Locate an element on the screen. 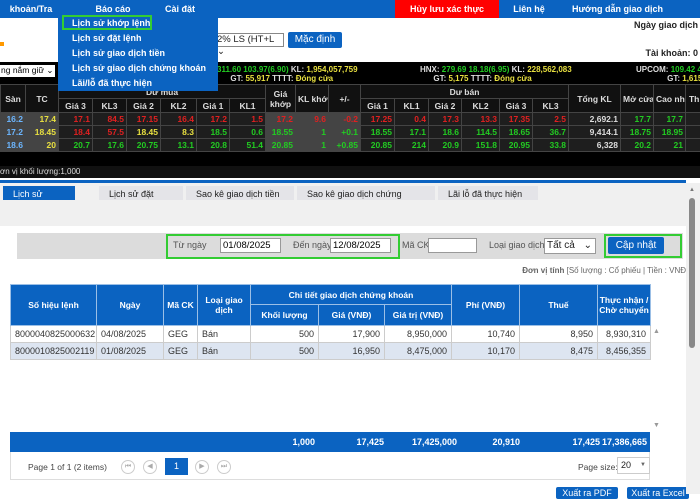  board-cell: 13.1 is located at coordinates (179, 145).